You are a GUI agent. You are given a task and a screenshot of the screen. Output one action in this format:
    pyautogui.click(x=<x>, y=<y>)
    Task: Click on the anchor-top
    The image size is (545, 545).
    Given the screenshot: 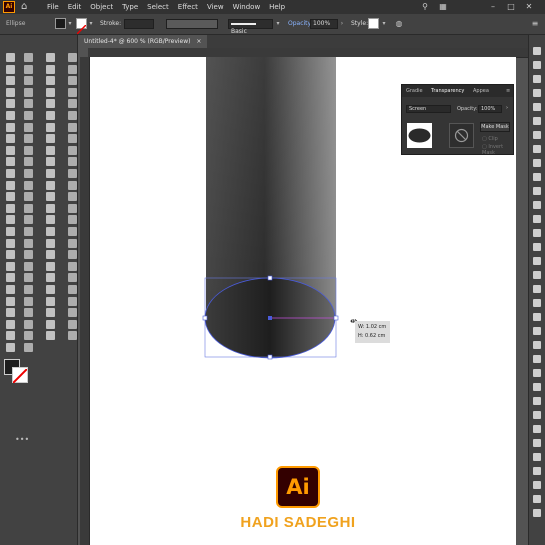 What is the action you would take?
    pyautogui.click(x=270, y=278)
    